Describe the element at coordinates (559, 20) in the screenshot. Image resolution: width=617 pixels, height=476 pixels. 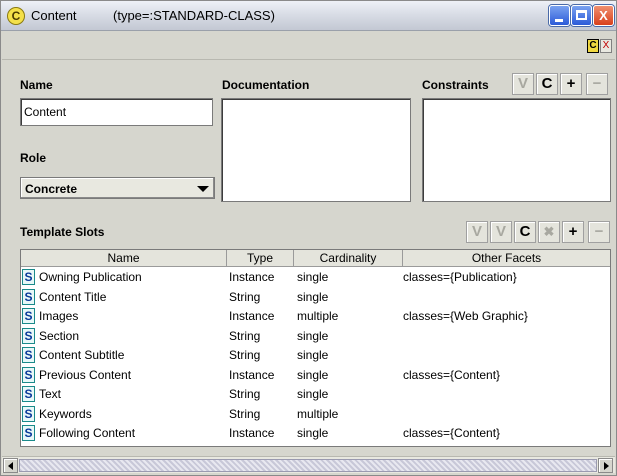
I see `minimize-icon` at that location.